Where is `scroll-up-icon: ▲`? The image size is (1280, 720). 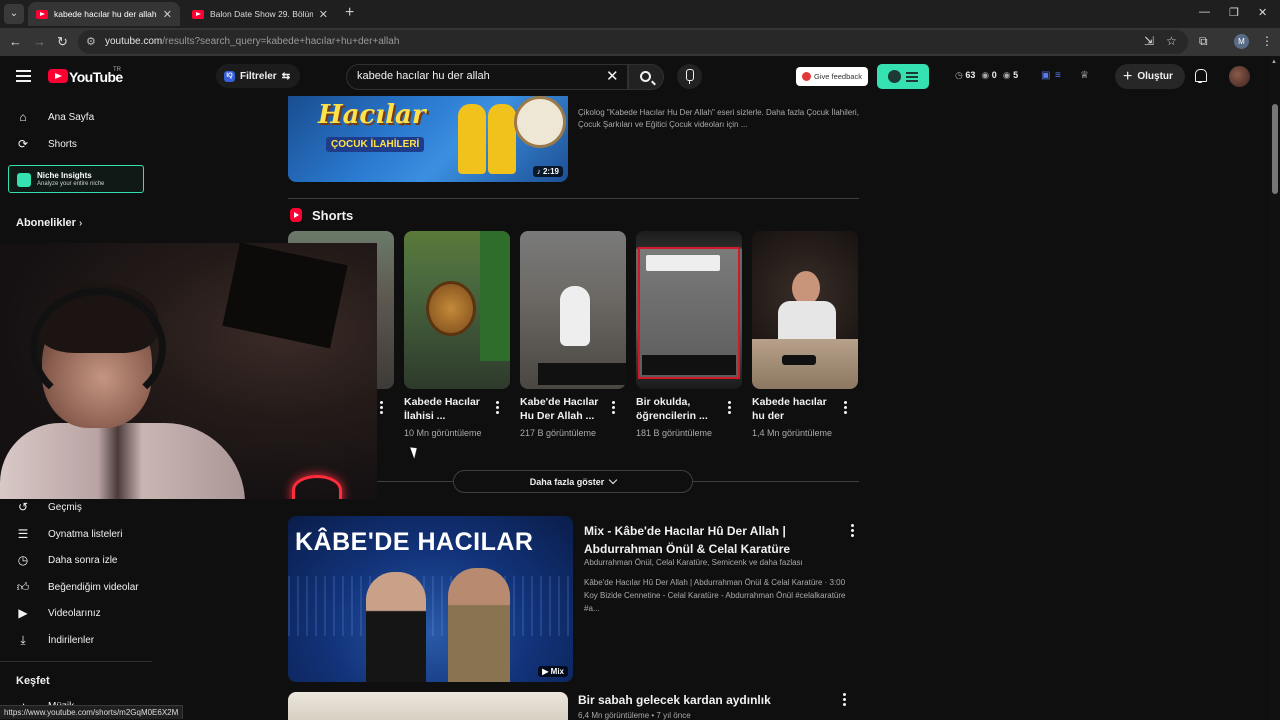 scroll-up-icon: ▲ is located at coordinates (1274, 62).